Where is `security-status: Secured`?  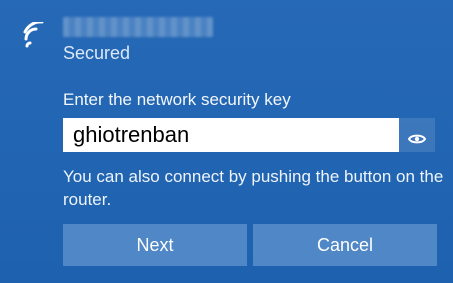 security-status: Secured is located at coordinates (97, 53).